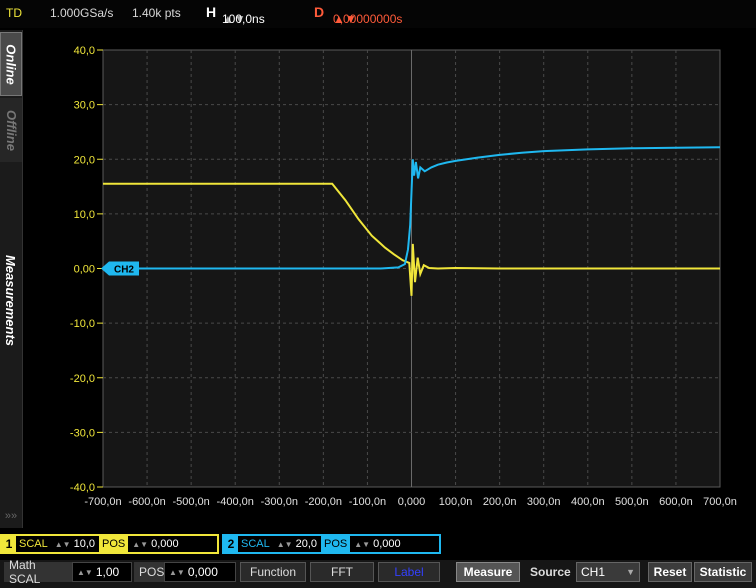 The height and width of the screenshot is (588, 756). What do you see at coordinates (84, 270) in the screenshot?
I see `y-tick-label: 0,00` at bounding box center [84, 270].